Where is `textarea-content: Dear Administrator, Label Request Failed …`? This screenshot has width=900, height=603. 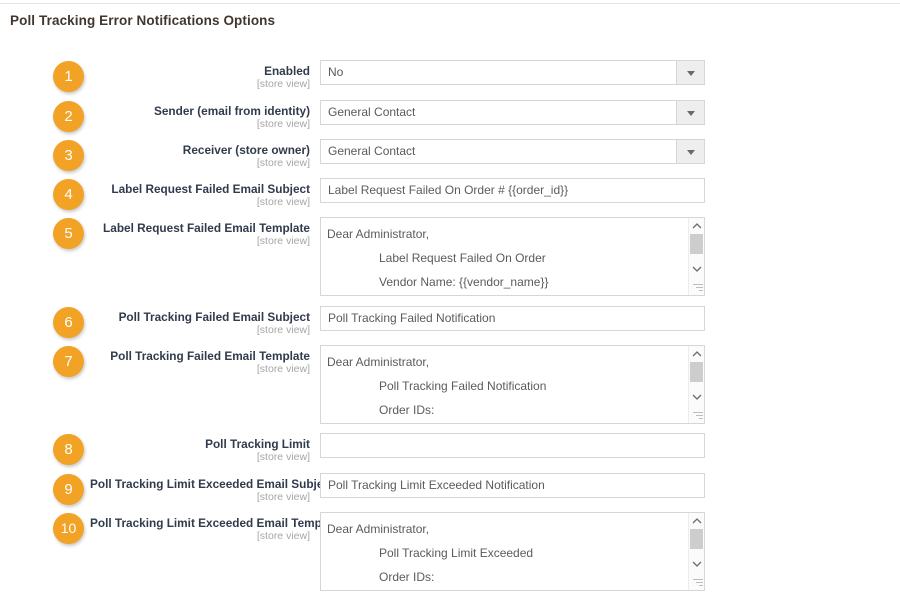
textarea-content: Dear Administrator, Label Request Failed … is located at coordinates (506, 258).